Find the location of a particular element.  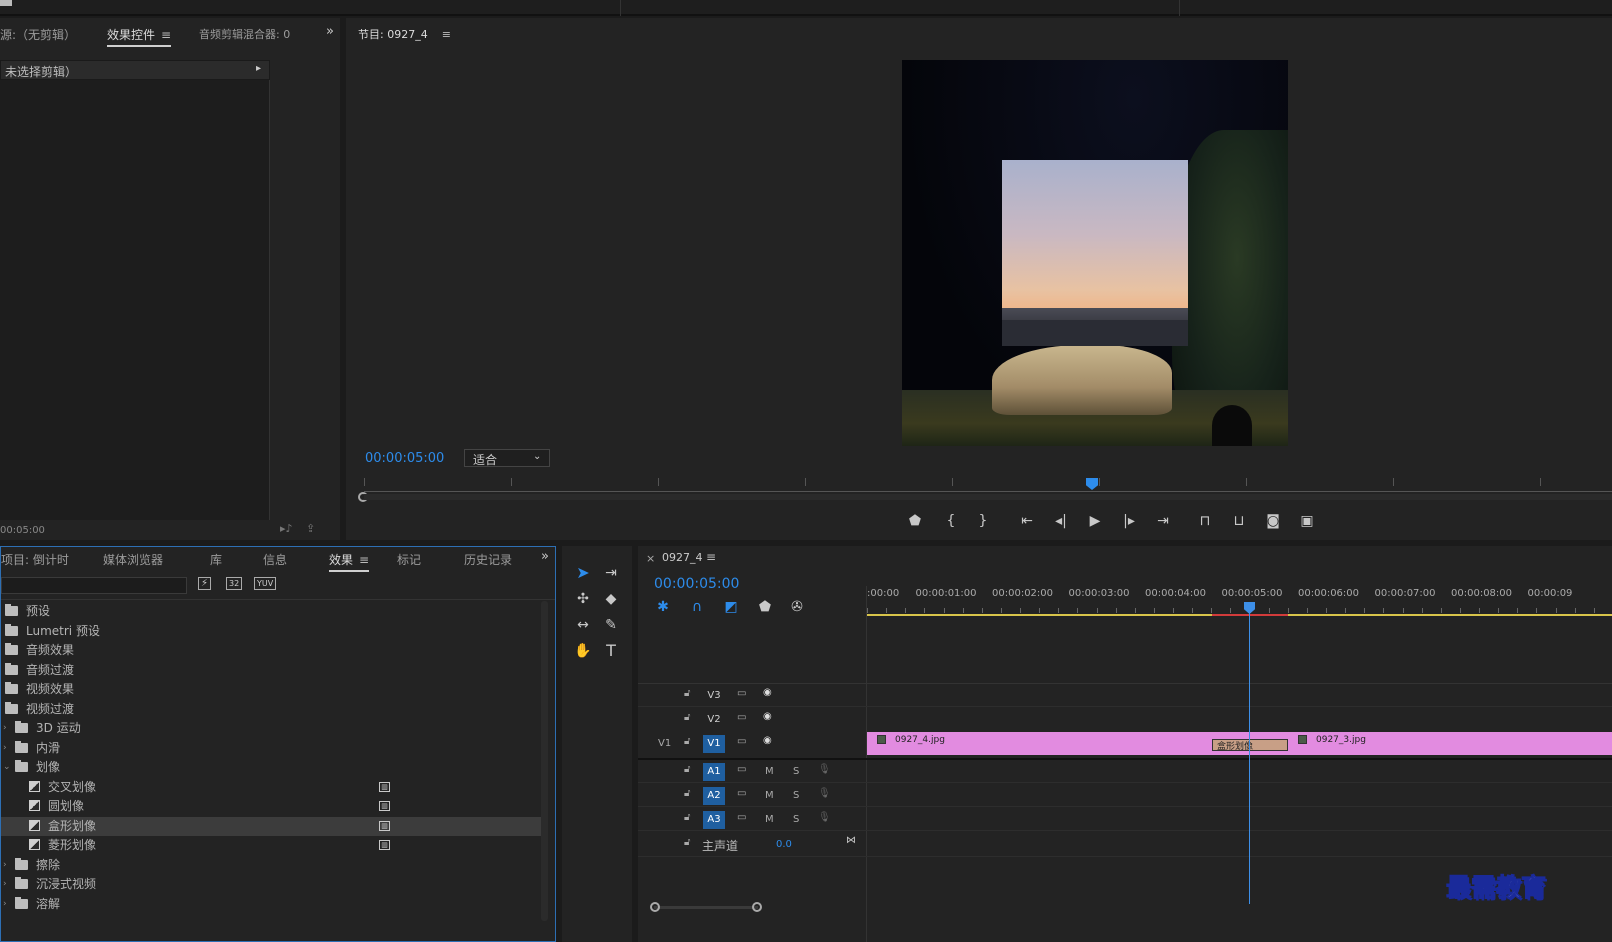

timeline-timecode: 00:00:05:00 is located at coordinates (696, 584).